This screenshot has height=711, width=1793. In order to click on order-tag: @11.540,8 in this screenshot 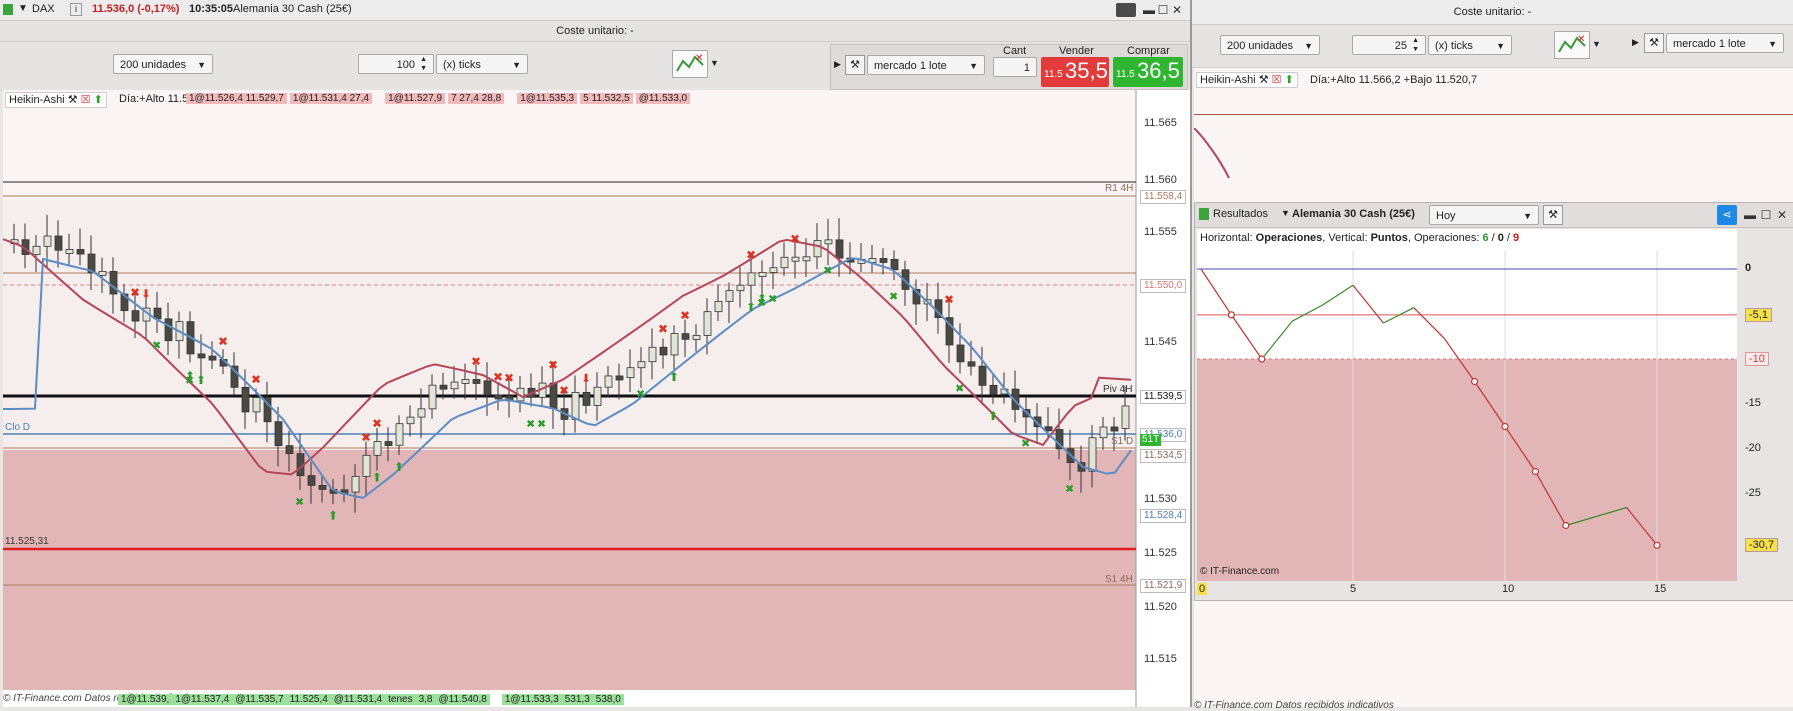, I will do `click(462, 699)`.